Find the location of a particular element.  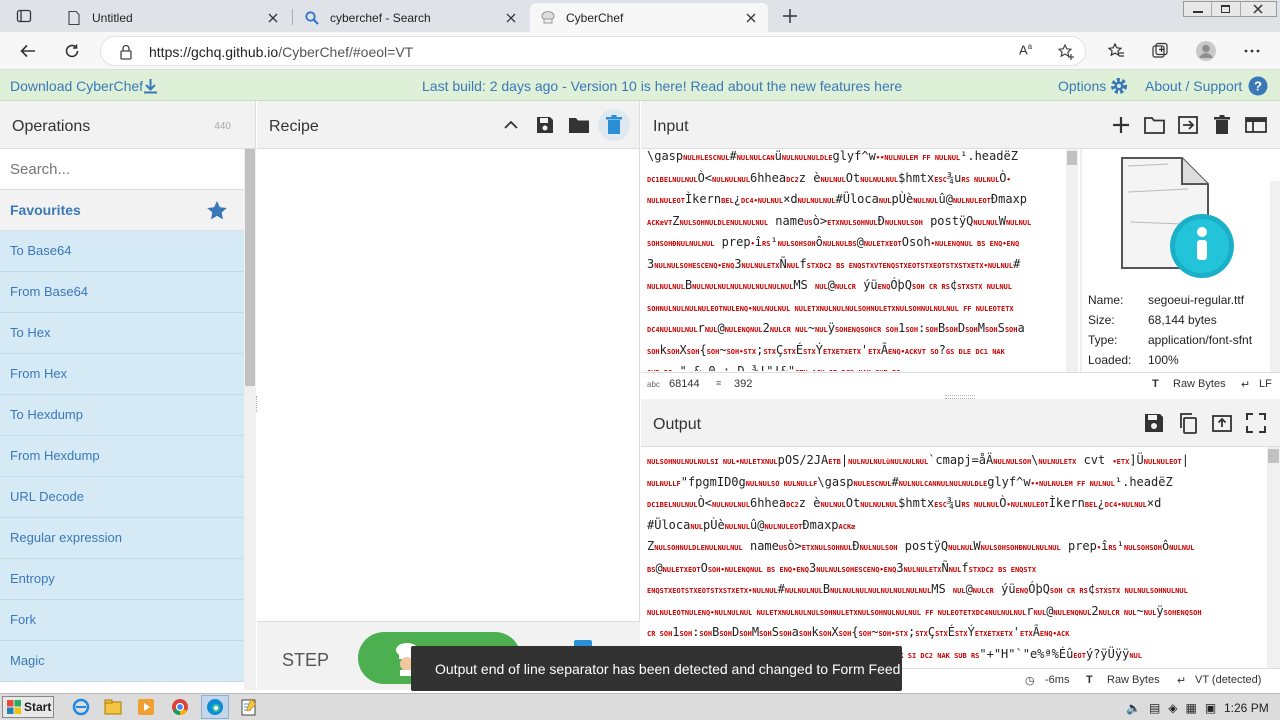

file-explorer-icon is located at coordinates (113, 707).